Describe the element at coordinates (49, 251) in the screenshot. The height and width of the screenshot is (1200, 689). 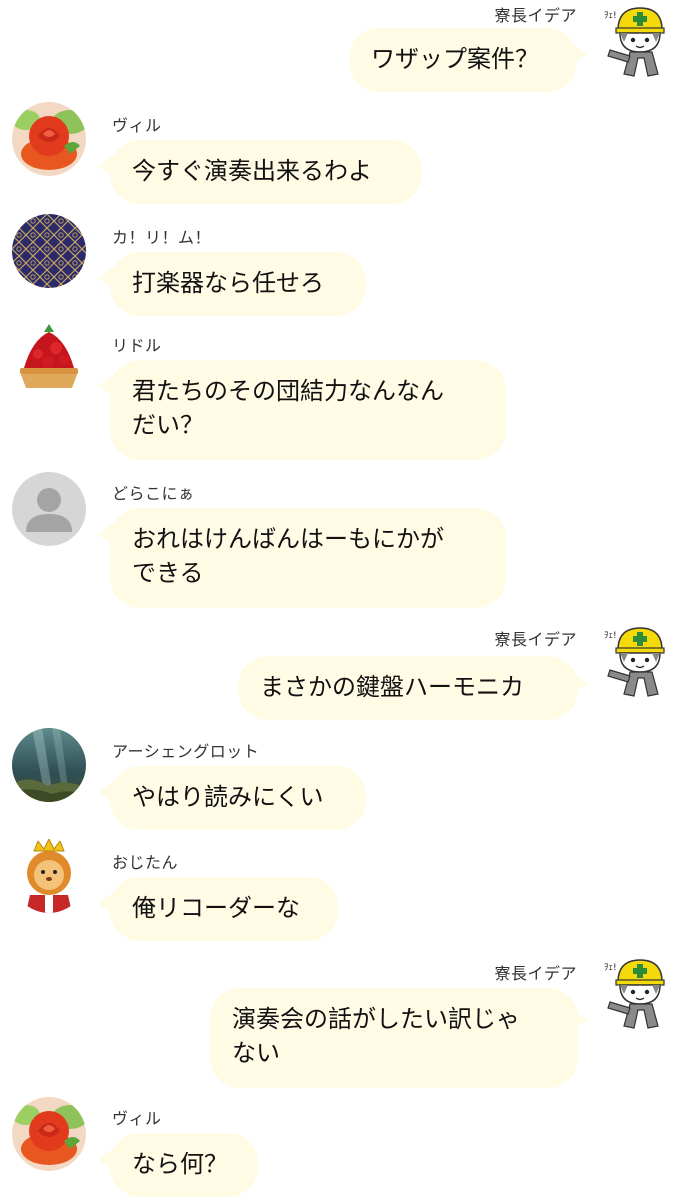
I see `pattern-icon` at that location.